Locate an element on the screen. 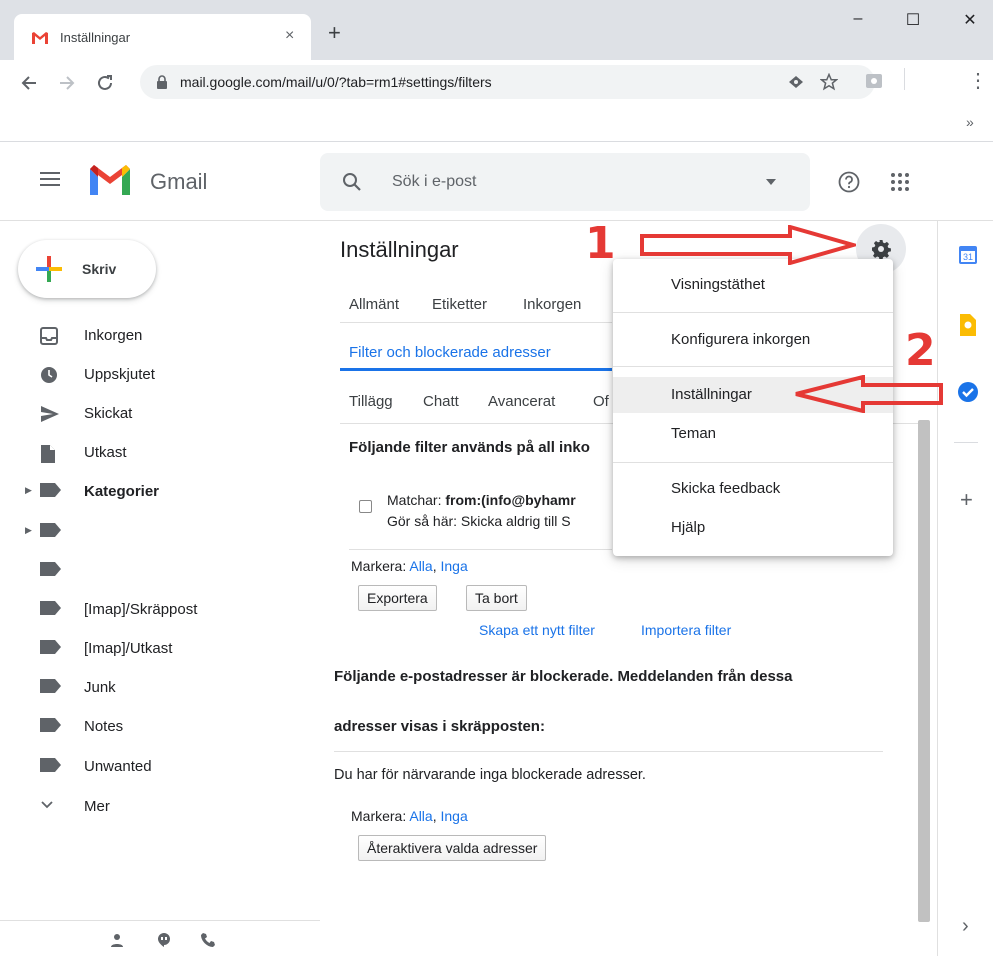 The image size is (993, 956). menu-item-label: Teman is located at coordinates (694, 433).